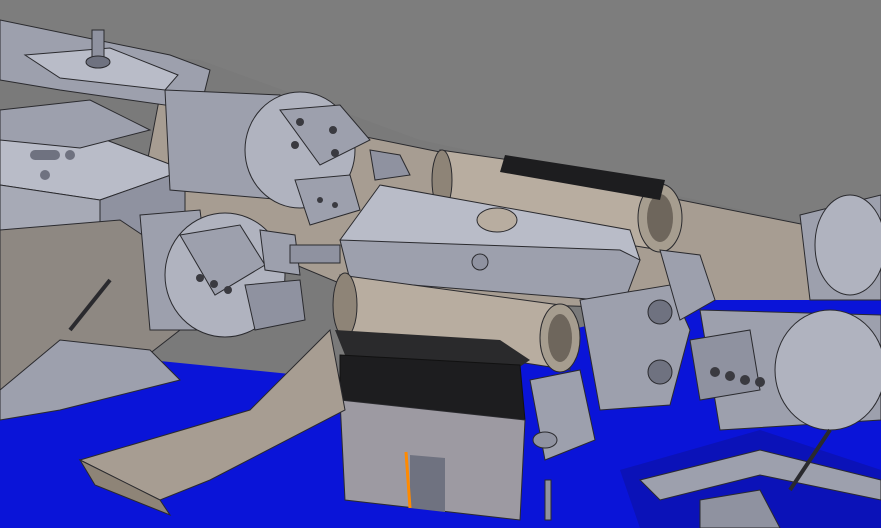 This screenshot has height=528, width=881. I want to click on side-block, so click(635, 347).